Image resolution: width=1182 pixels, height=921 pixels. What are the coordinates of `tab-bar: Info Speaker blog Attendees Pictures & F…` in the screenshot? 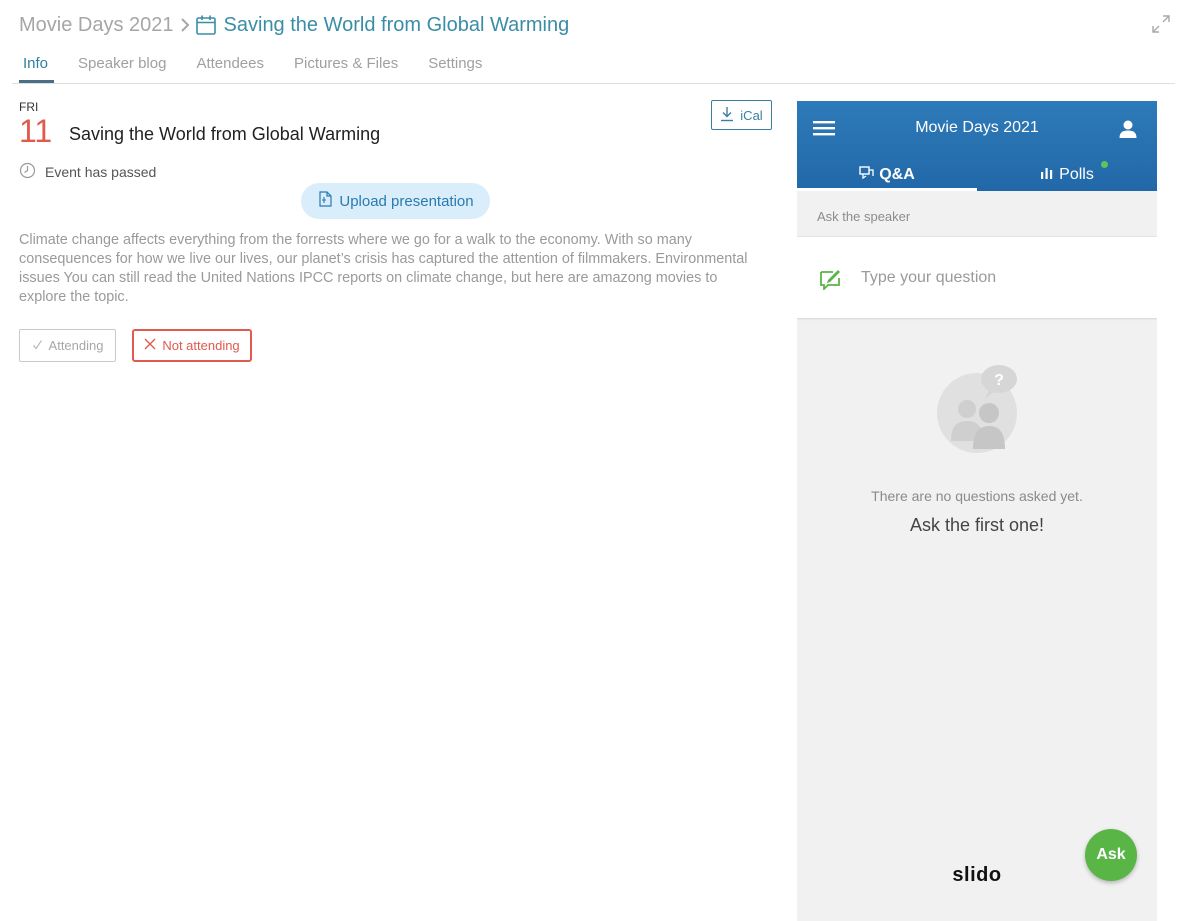 It's located at (263, 68).